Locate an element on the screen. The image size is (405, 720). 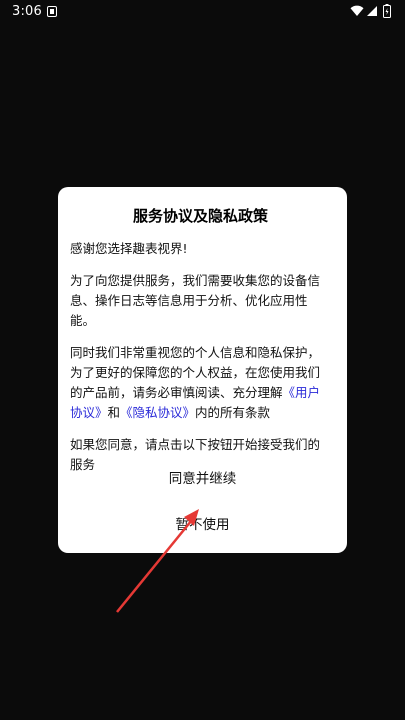
and-text: 和 is located at coordinates (114, 412).